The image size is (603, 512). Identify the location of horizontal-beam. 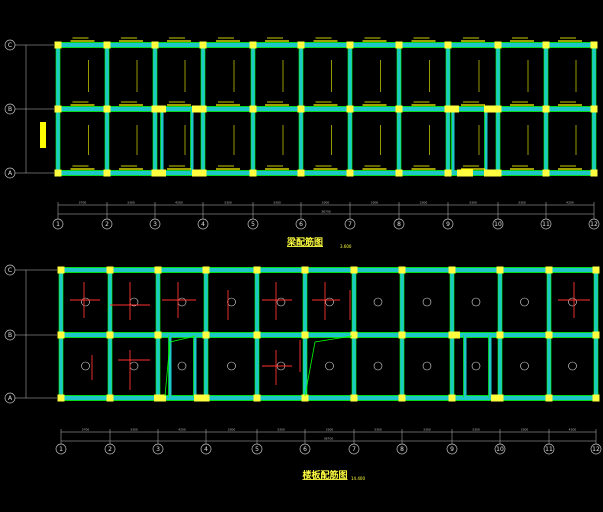
(328, 270).